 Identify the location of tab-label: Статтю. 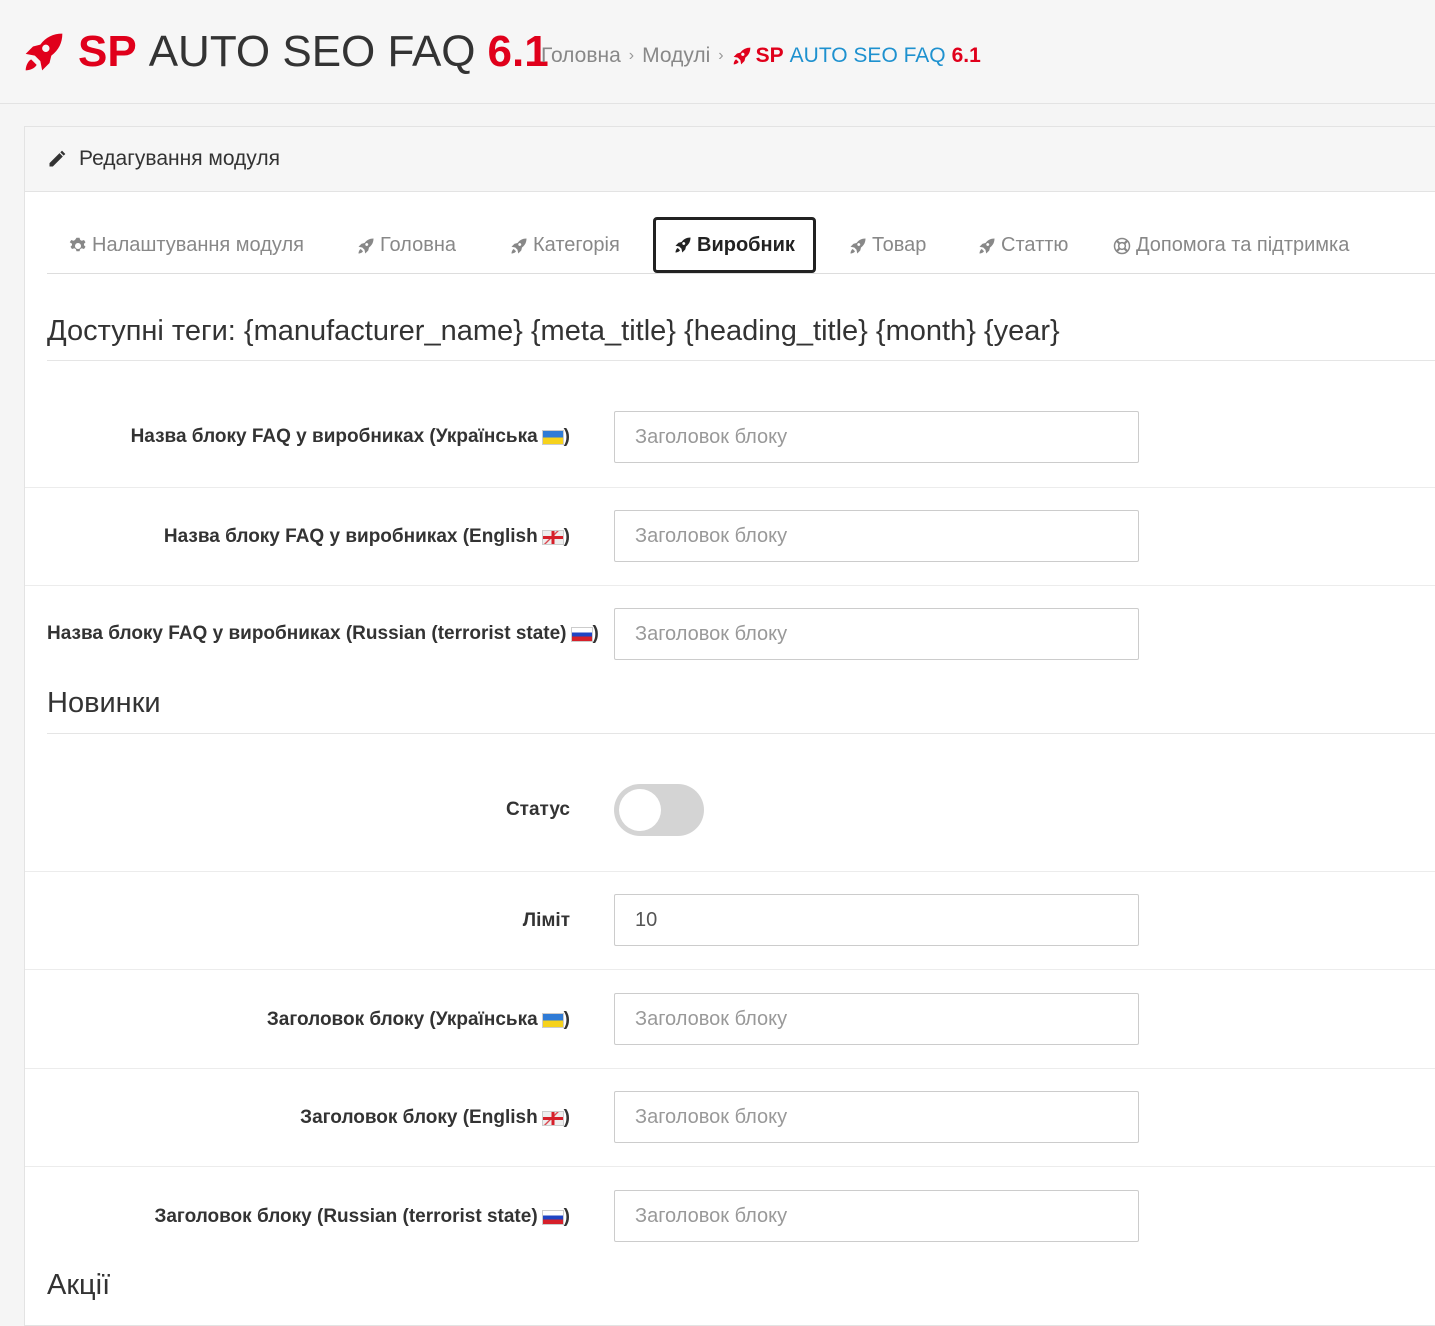
(1035, 245).